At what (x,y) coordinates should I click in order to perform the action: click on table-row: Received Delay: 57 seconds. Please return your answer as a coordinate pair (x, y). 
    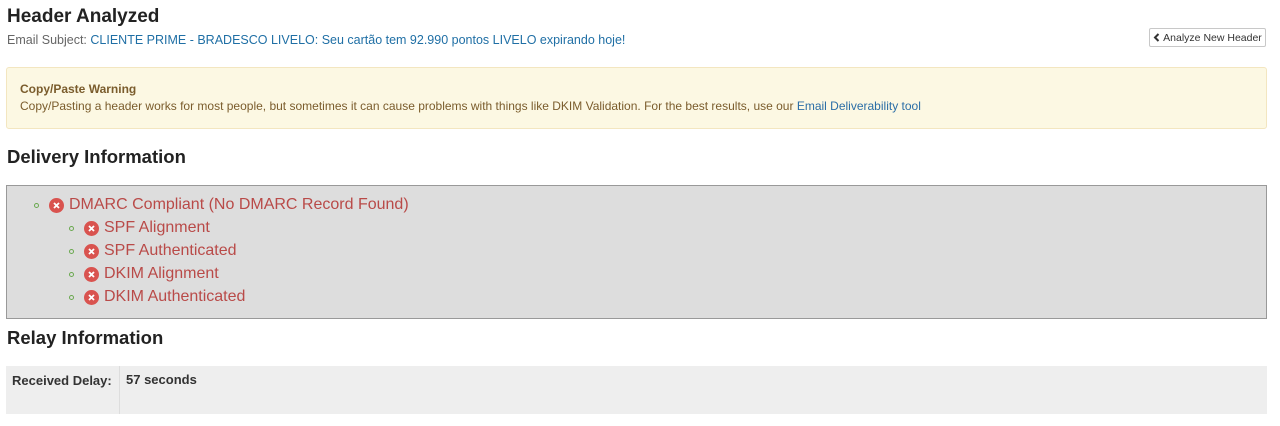
    Looking at the image, I should click on (636, 390).